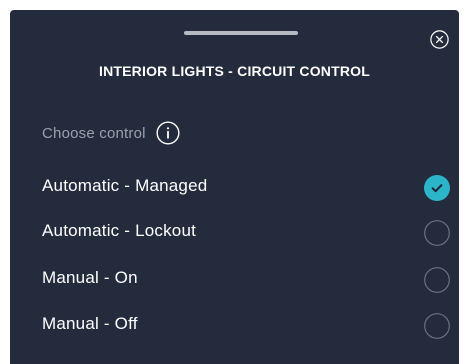 The width and height of the screenshot is (467, 364). I want to click on option-label: Automatic - Managed, so click(125, 185).